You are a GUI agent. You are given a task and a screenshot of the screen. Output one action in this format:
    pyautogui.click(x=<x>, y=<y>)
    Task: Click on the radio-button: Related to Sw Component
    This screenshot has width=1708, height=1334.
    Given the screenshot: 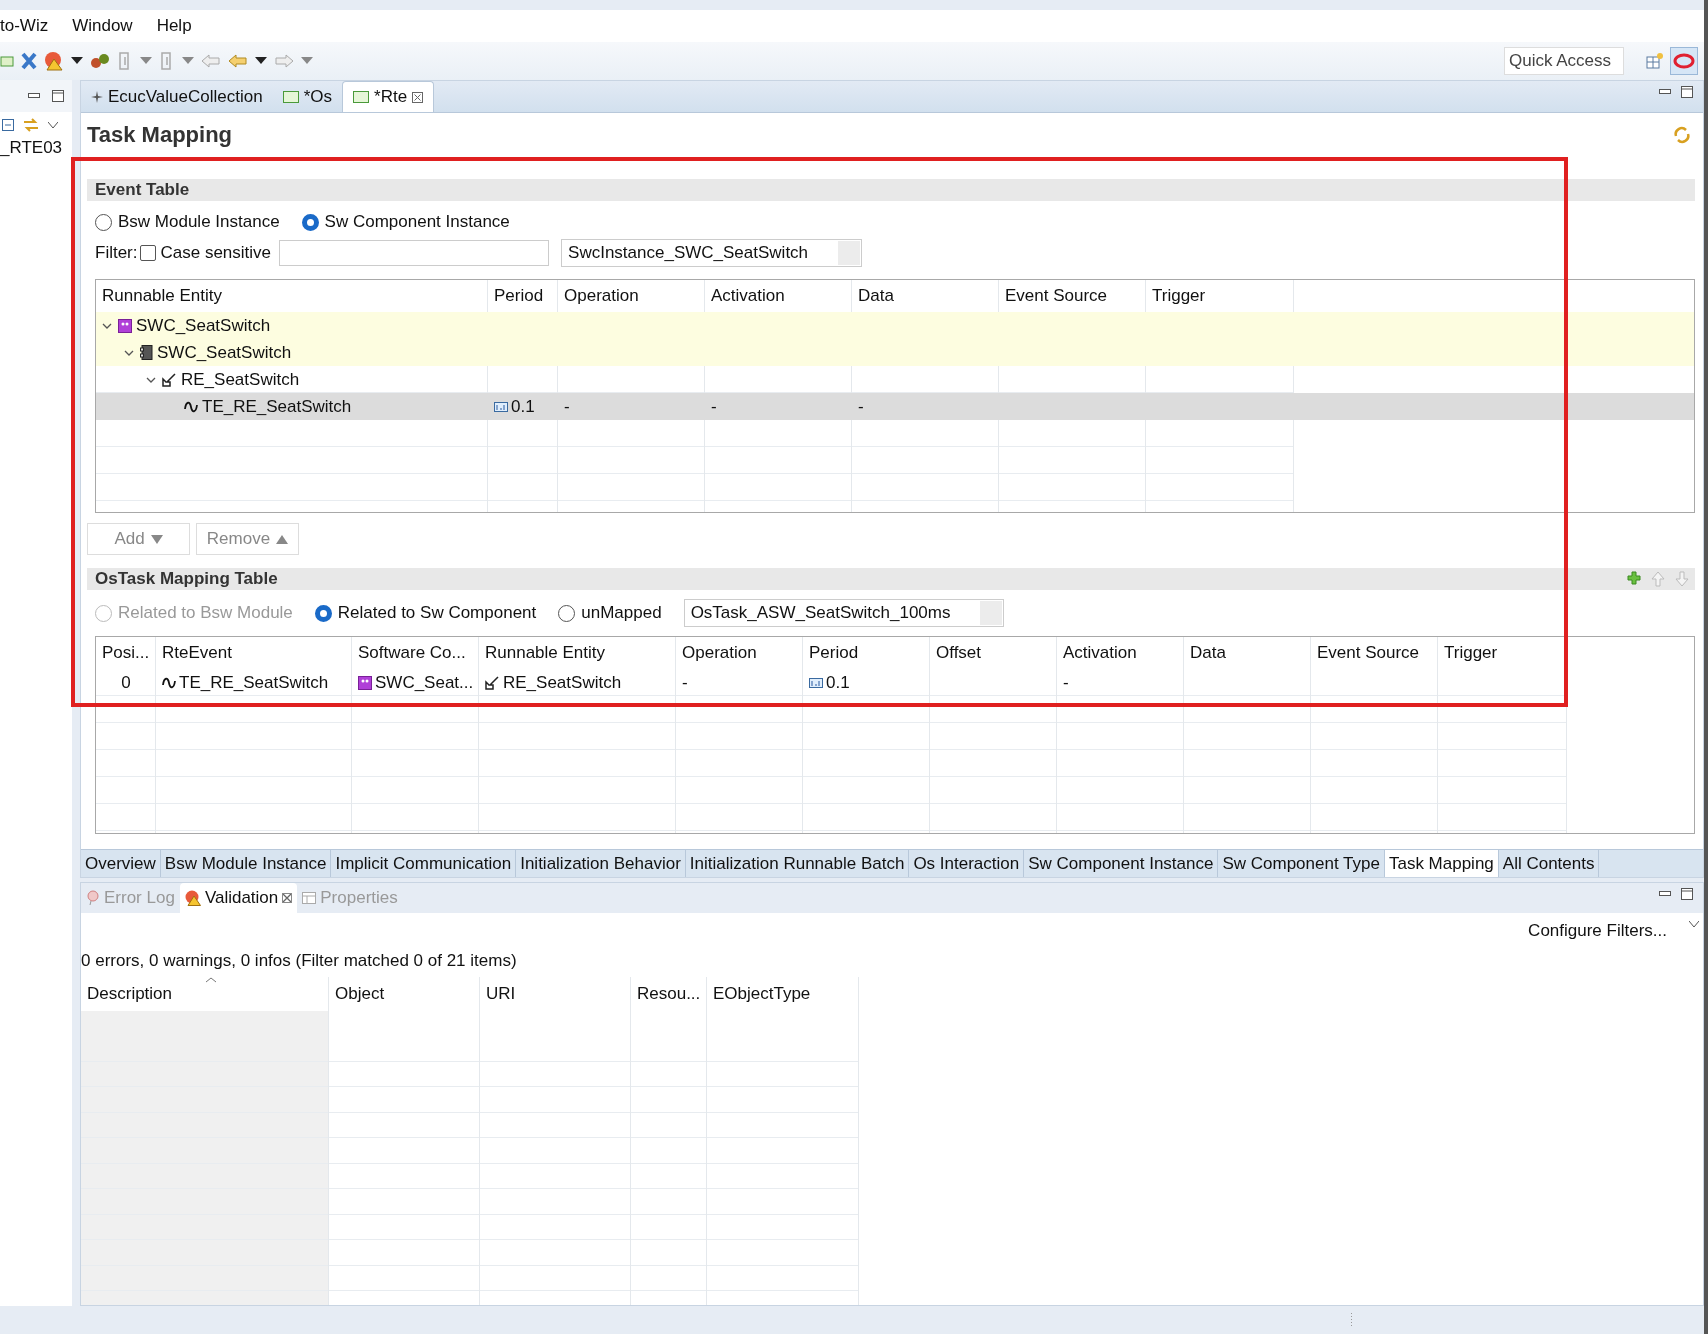 What is the action you would take?
    pyautogui.click(x=425, y=613)
    